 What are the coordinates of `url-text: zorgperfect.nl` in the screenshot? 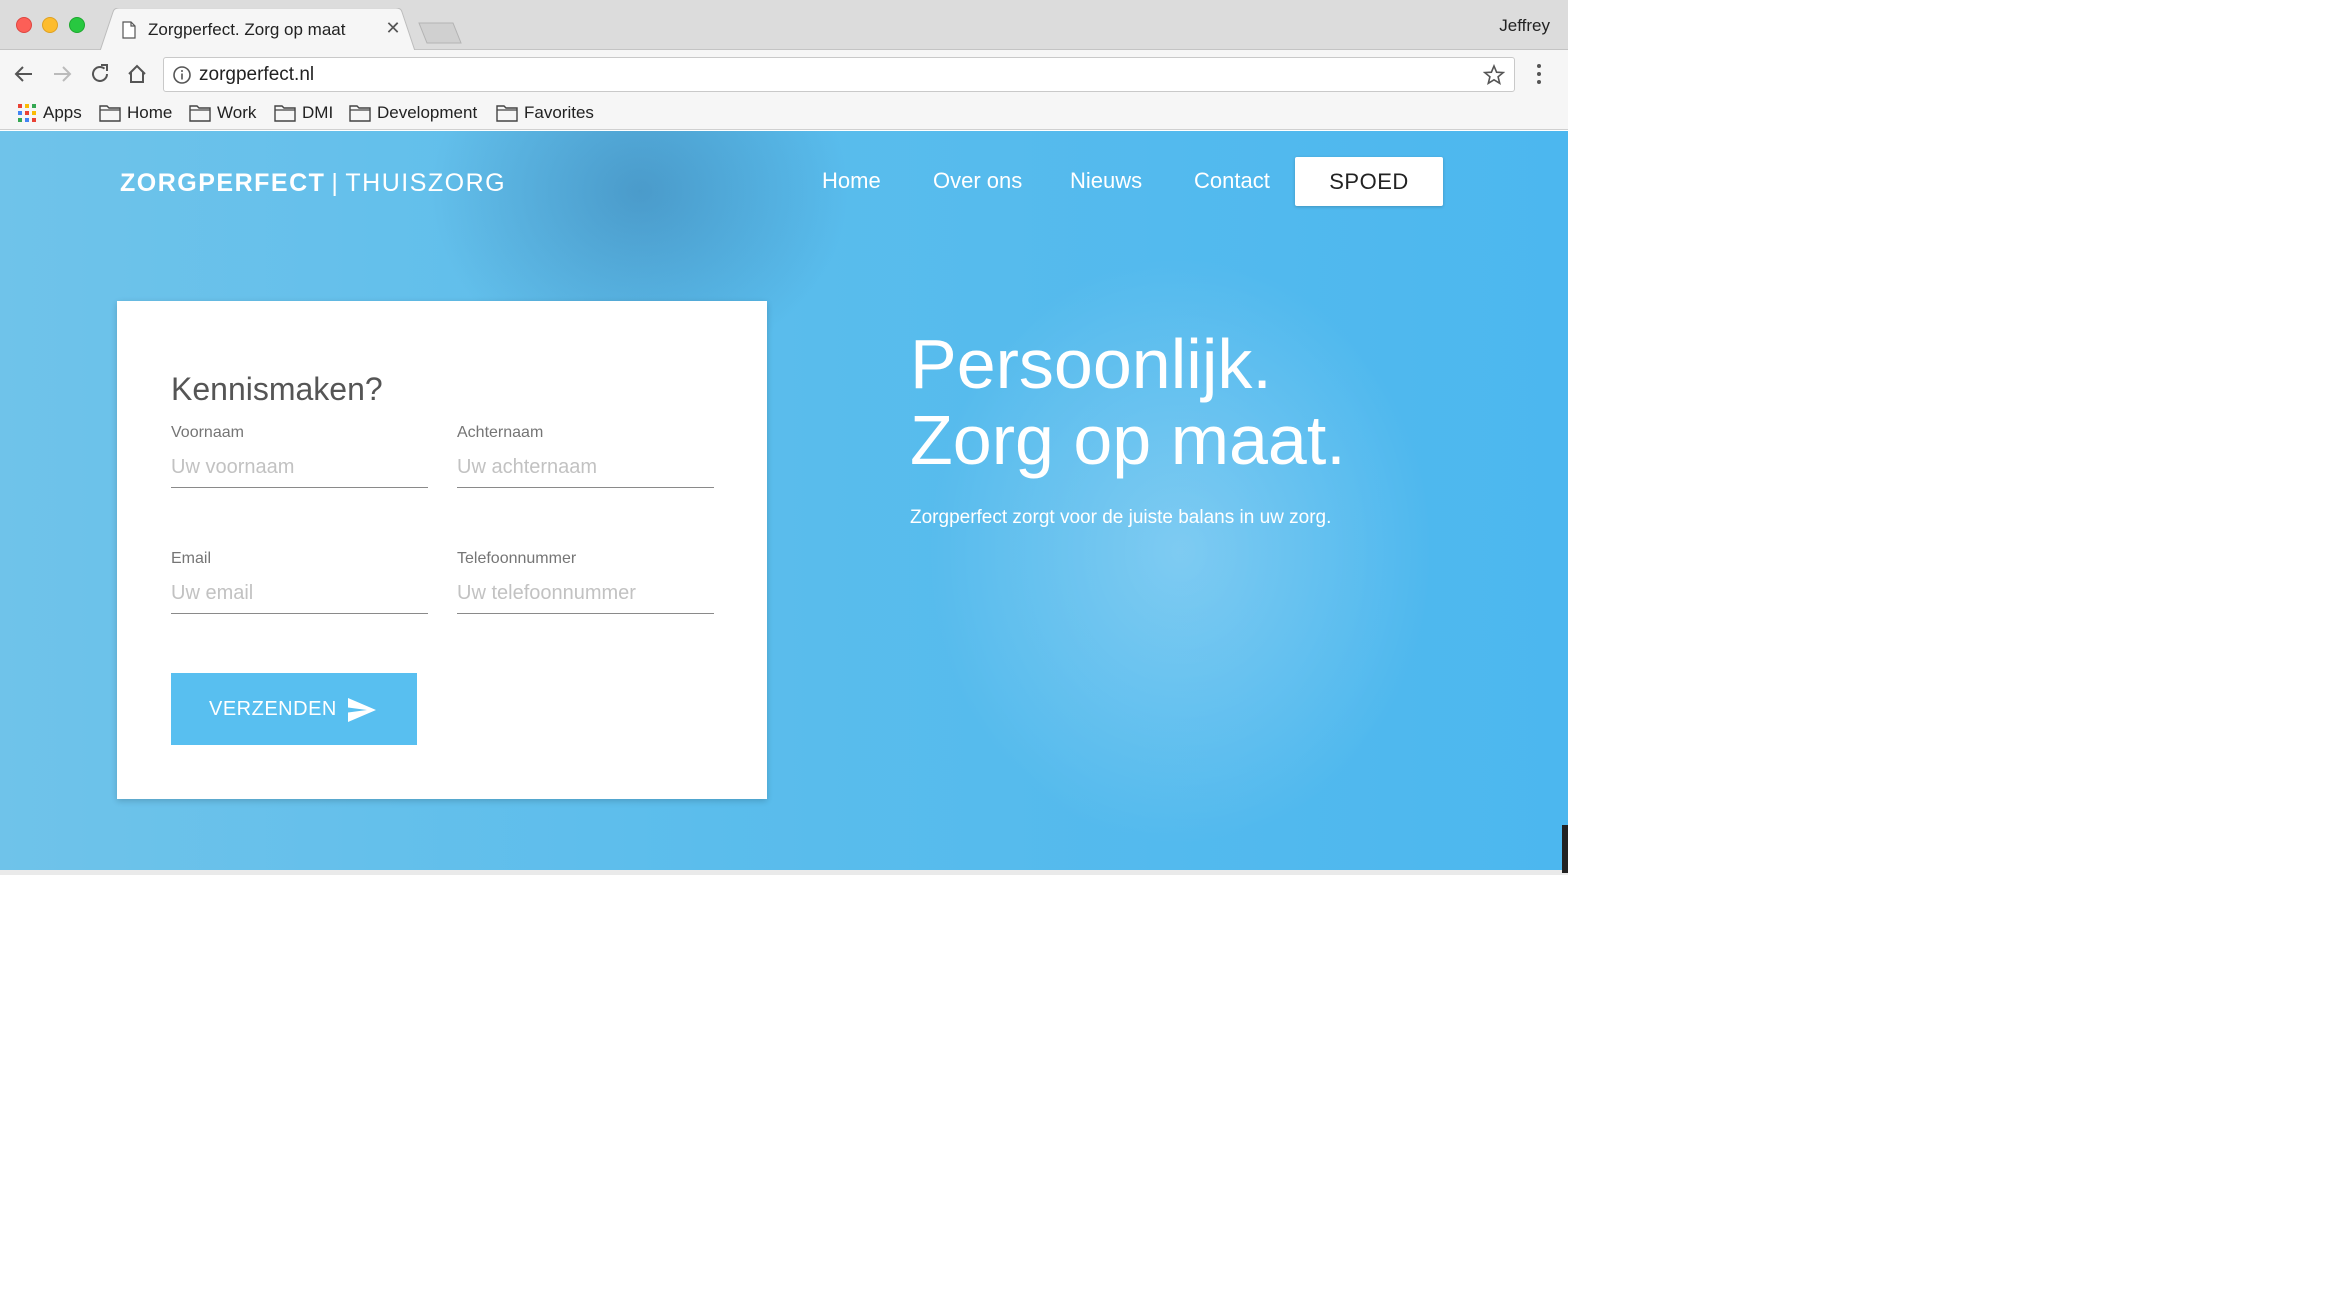 It's located at (256, 75).